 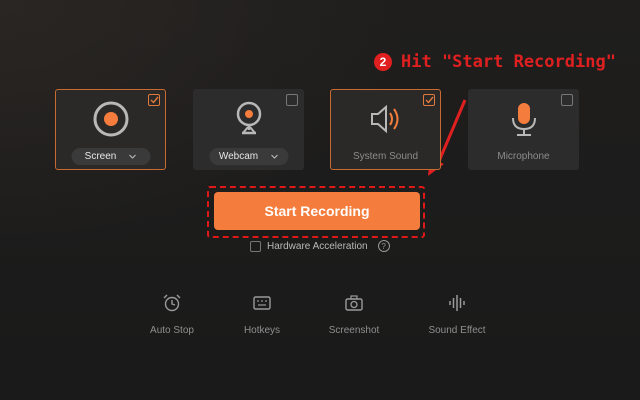 What do you see at coordinates (523, 156) in the screenshot?
I see `microphone-label: Microphone` at bounding box center [523, 156].